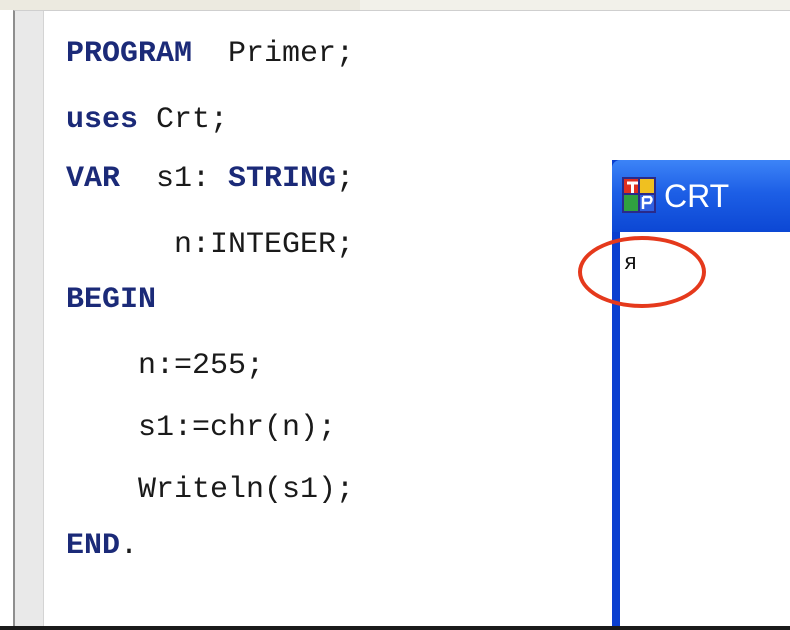 The image size is (790, 630). Describe the element at coordinates (697, 196) in the screenshot. I see `crt-window-title: CRT` at that location.